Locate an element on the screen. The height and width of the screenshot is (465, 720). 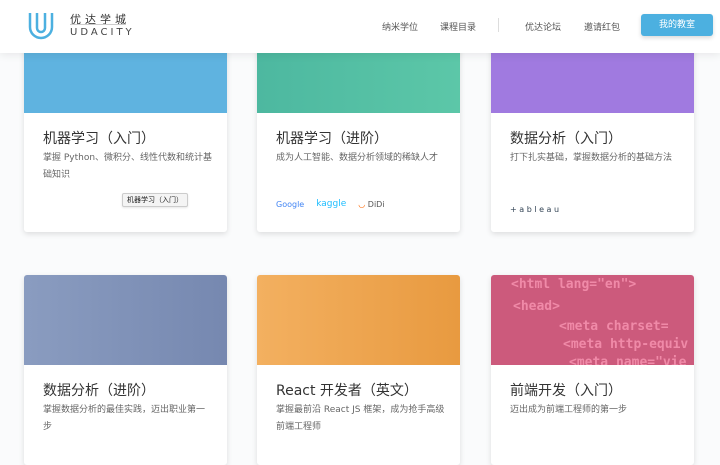
code-line: <meta charset= is located at coordinates (614, 326).